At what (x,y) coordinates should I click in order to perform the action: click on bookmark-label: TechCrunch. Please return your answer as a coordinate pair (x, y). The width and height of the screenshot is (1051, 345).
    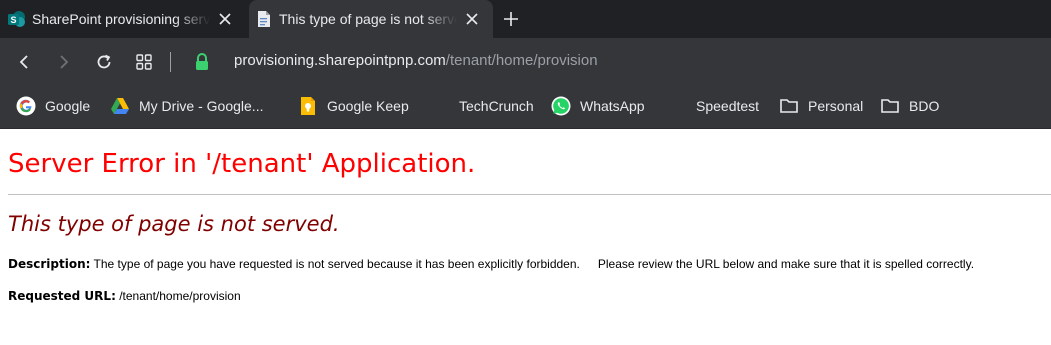
    Looking at the image, I should click on (496, 106).